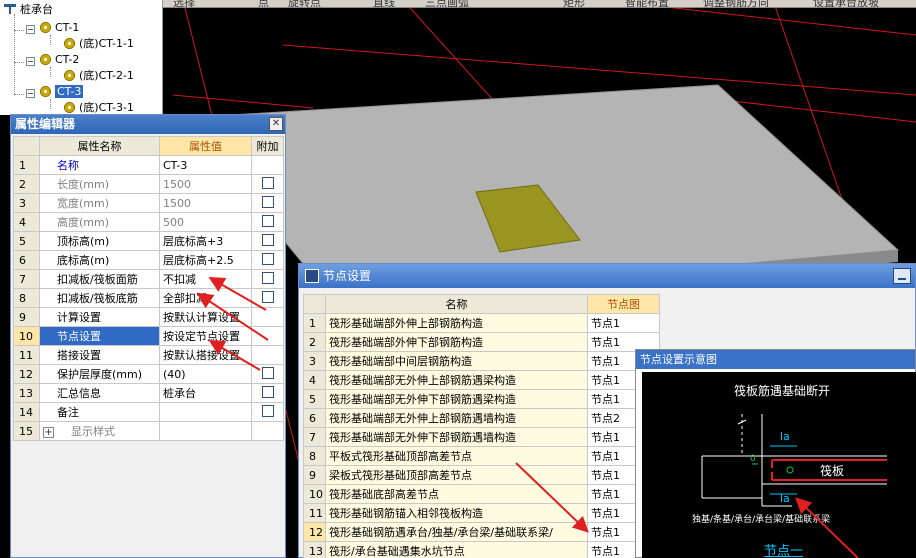  I want to click on property-row: 7 扣减板/筏板面筋 不扣减, so click(148, 279).